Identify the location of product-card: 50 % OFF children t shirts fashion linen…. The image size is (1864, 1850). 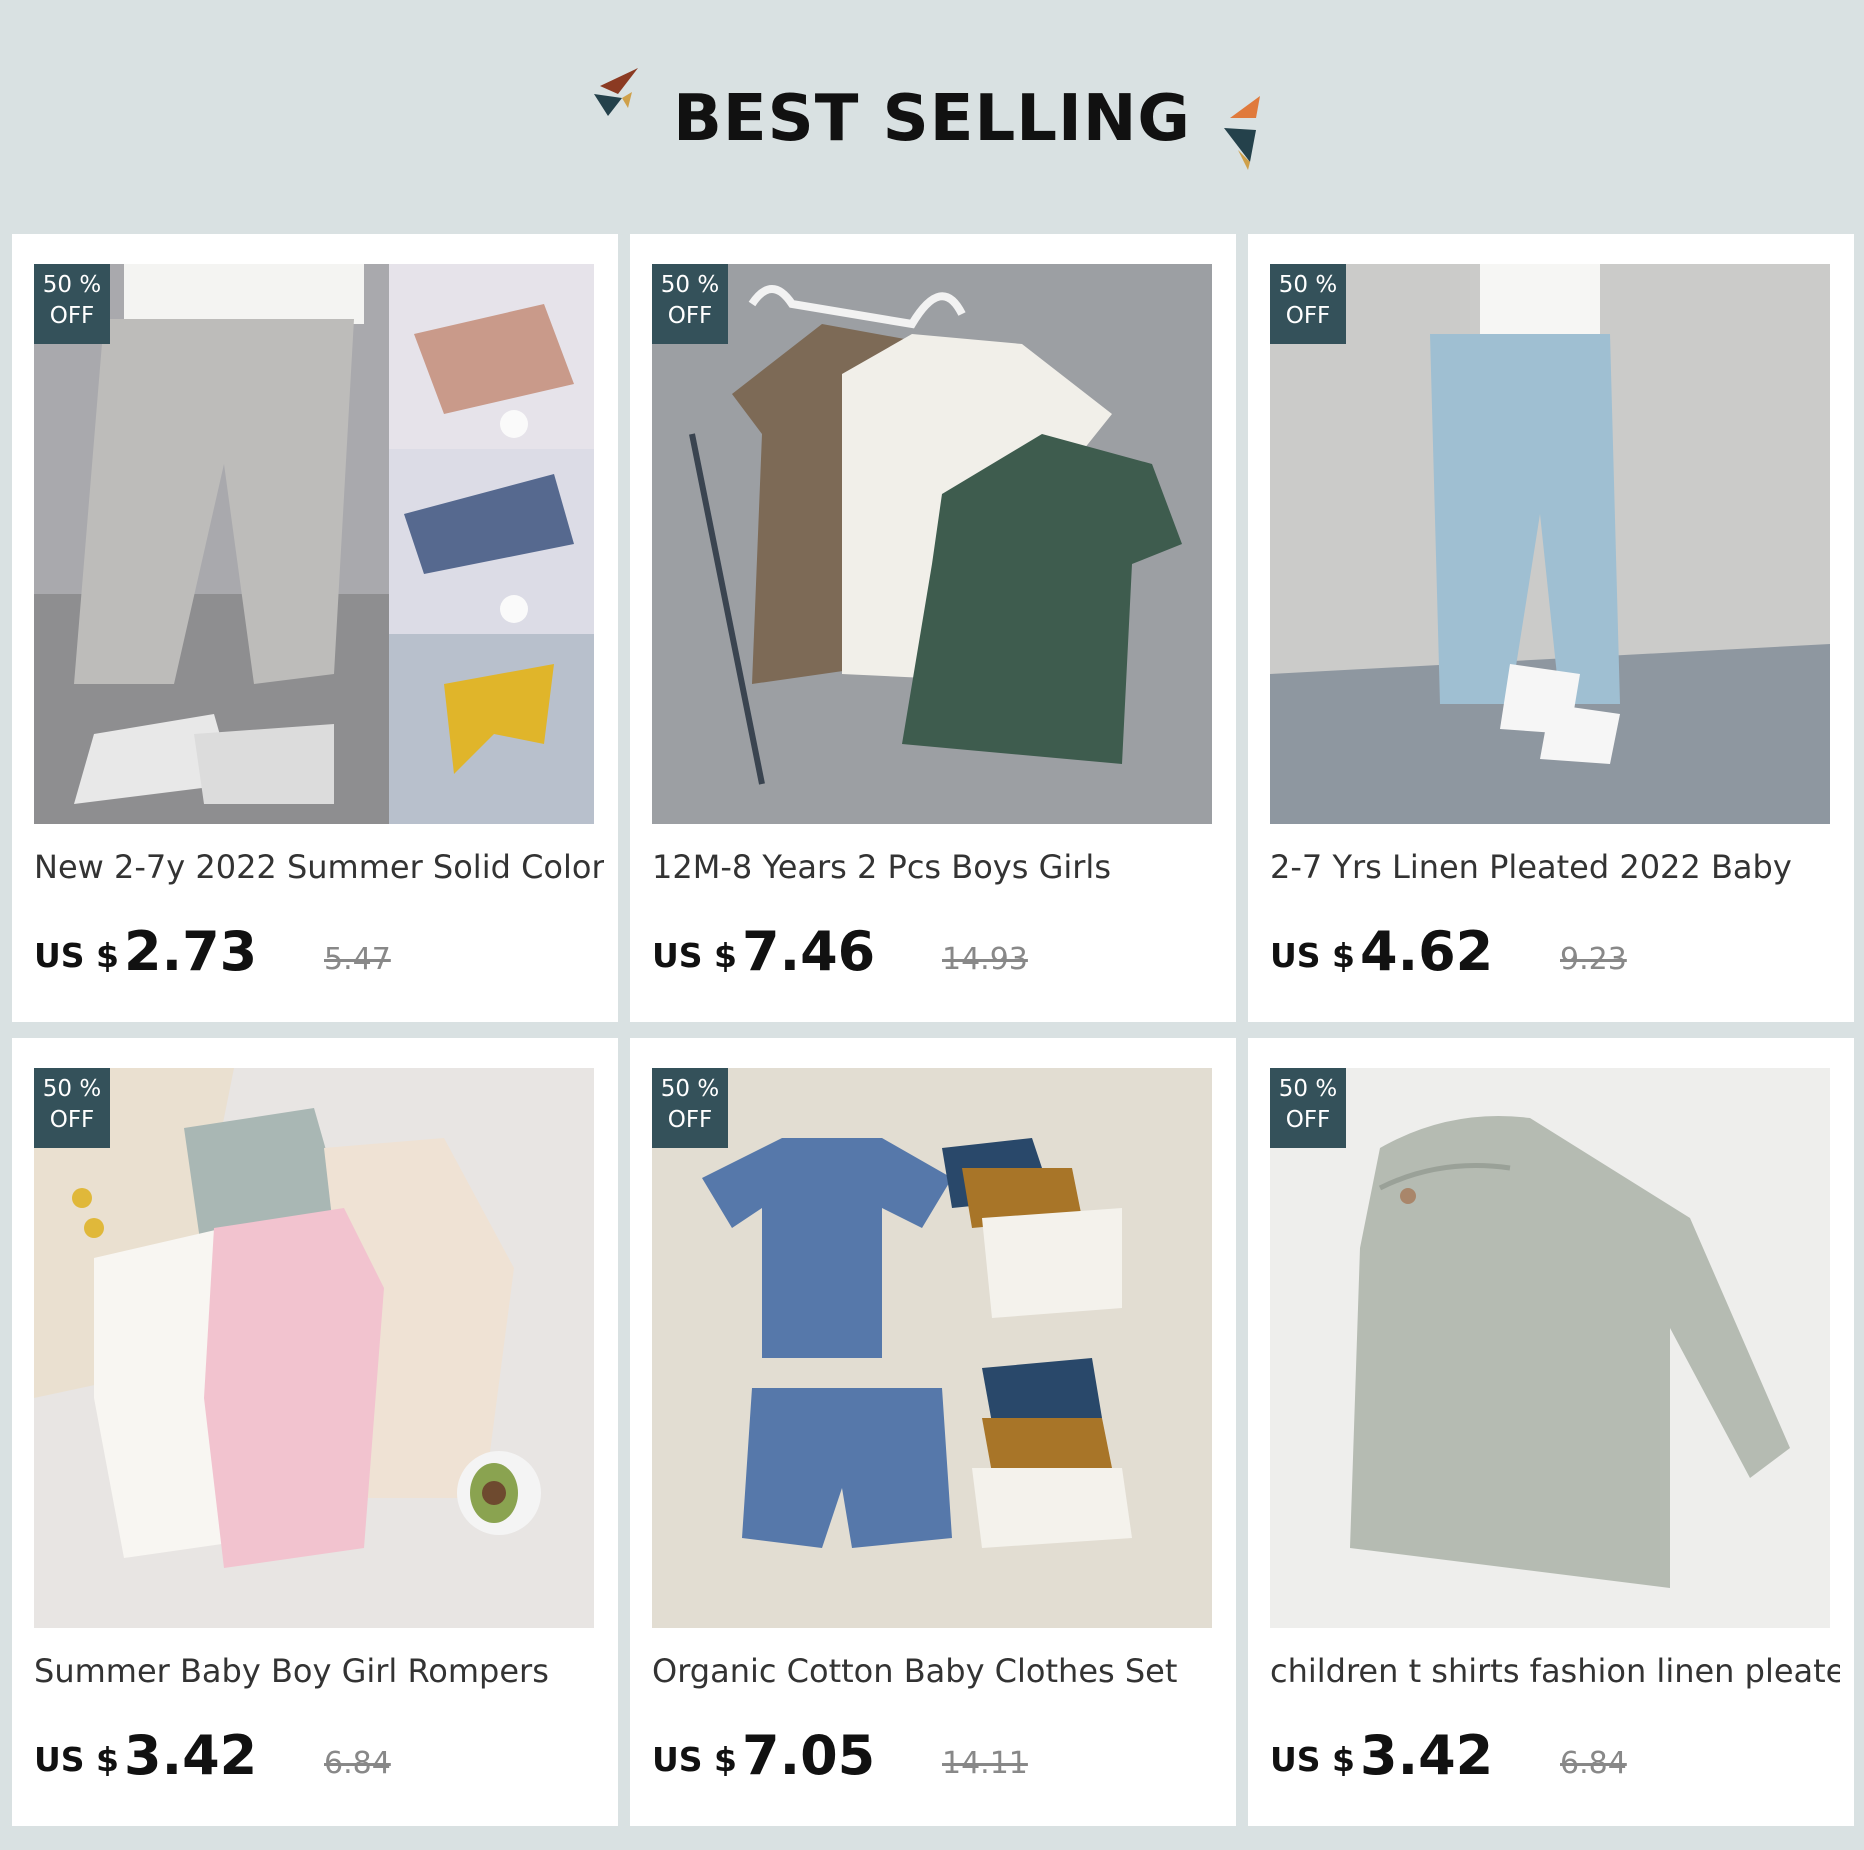
(1551, 1432).